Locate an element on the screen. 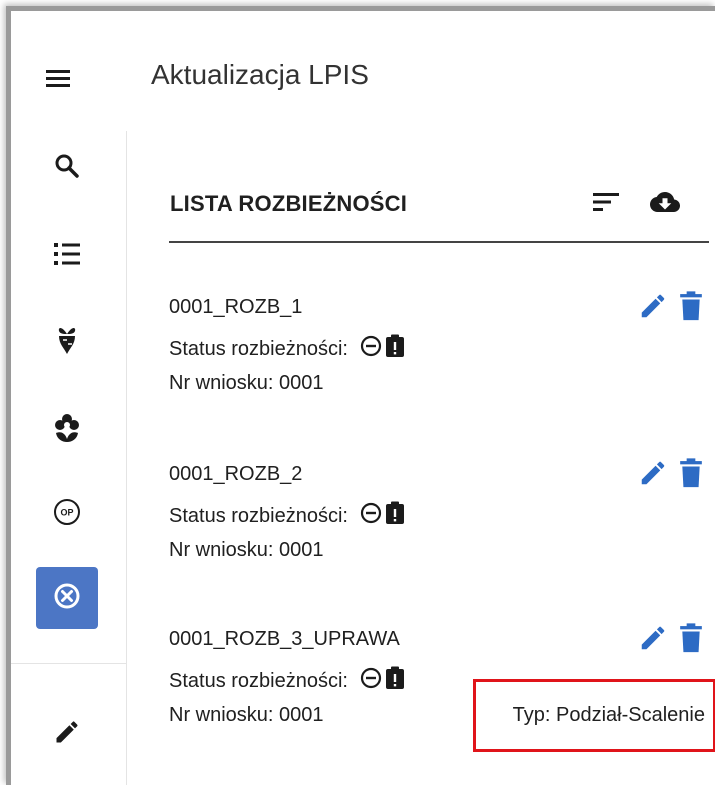 This screenshot has height=785, width=715. item-name: 0001_ROZB_1 is located at coordinates (236, 307).